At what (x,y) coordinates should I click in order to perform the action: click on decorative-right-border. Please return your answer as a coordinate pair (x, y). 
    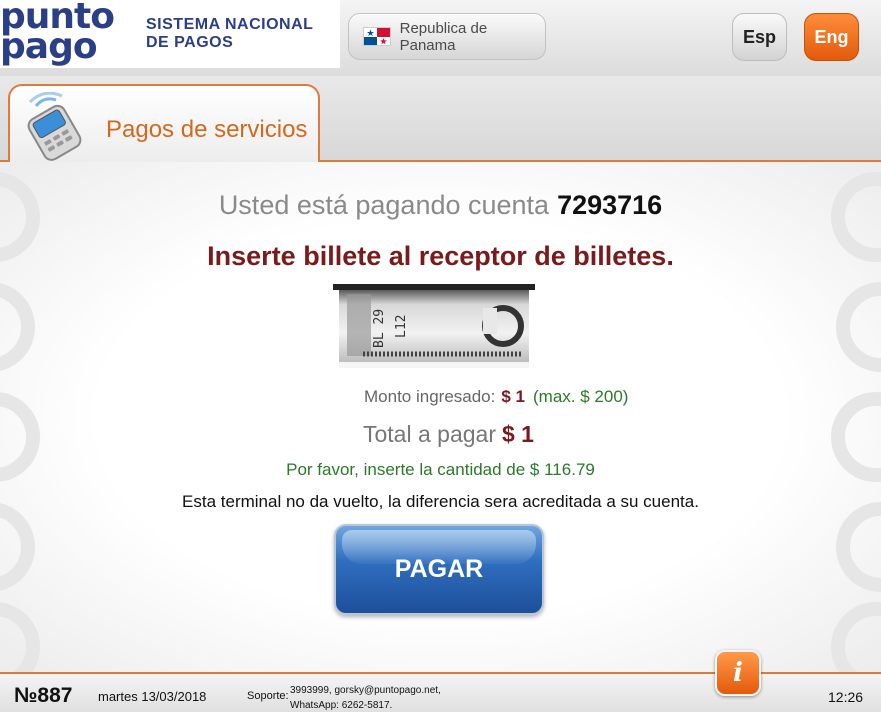
    Looking at the image, I should click on (851, 417).